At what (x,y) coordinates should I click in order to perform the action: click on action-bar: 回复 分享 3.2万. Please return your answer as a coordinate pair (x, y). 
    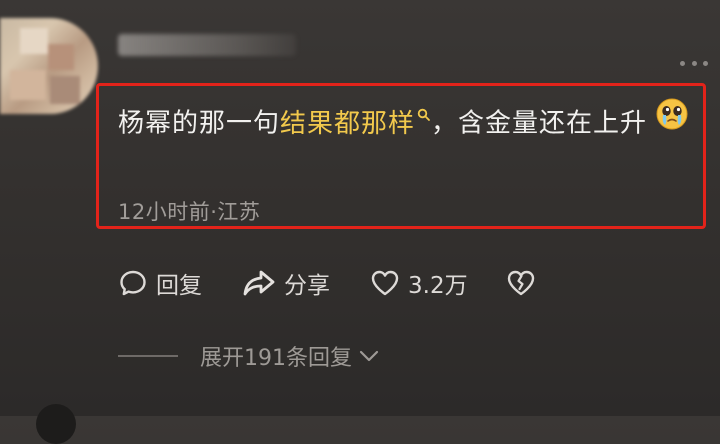
    Looking at the image, I should click on (360, 284).